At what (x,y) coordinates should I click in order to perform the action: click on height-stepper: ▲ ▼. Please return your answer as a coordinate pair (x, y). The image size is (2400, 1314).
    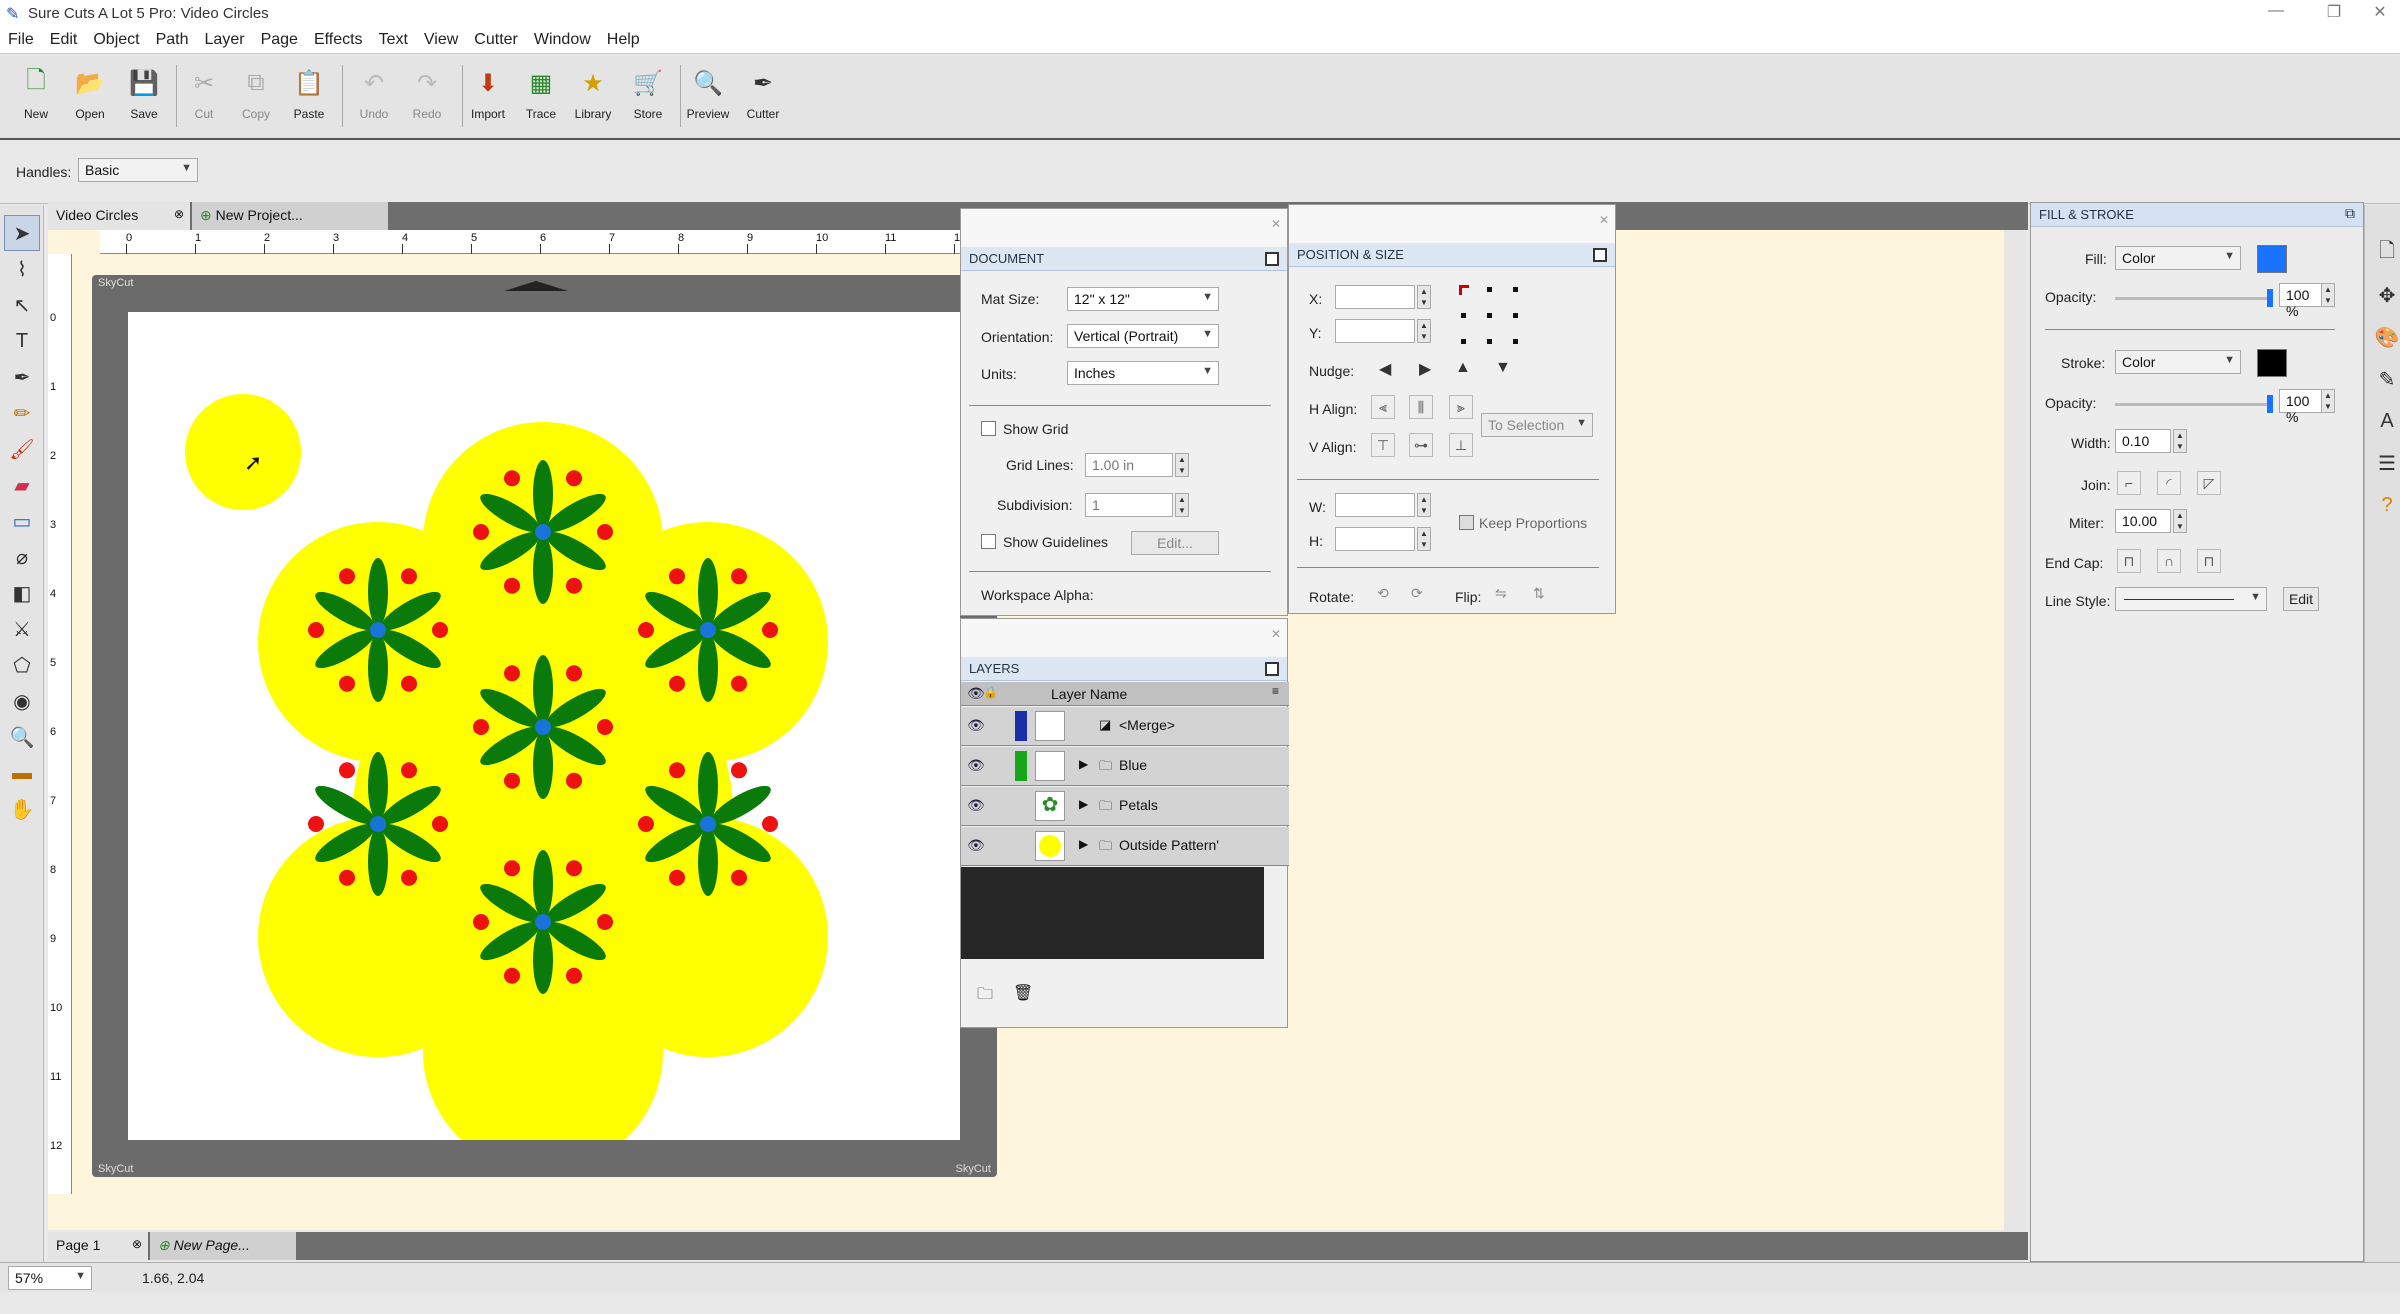
    Looking at the image, I should click on (1424, 539).